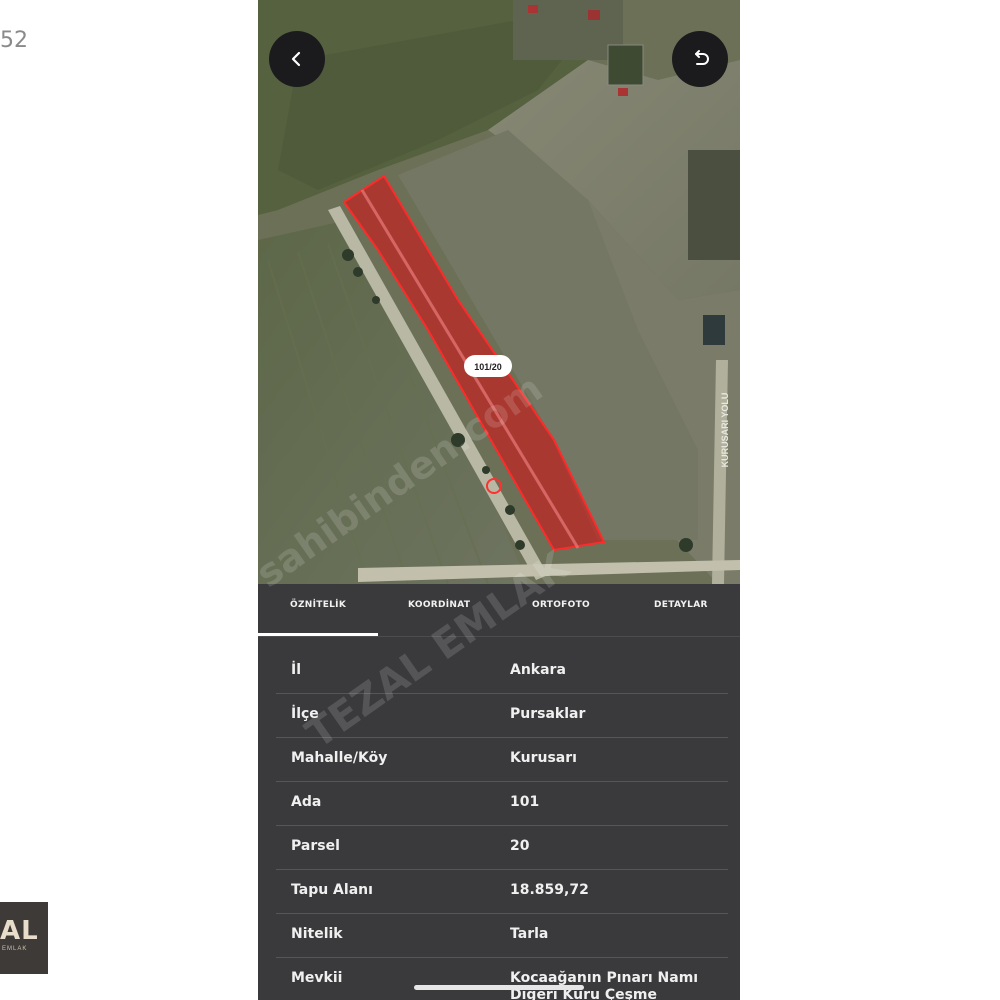 This screenshot has width=1000, height=1000. I want to click on attr-value: 18.859,72, so click(549, 890).